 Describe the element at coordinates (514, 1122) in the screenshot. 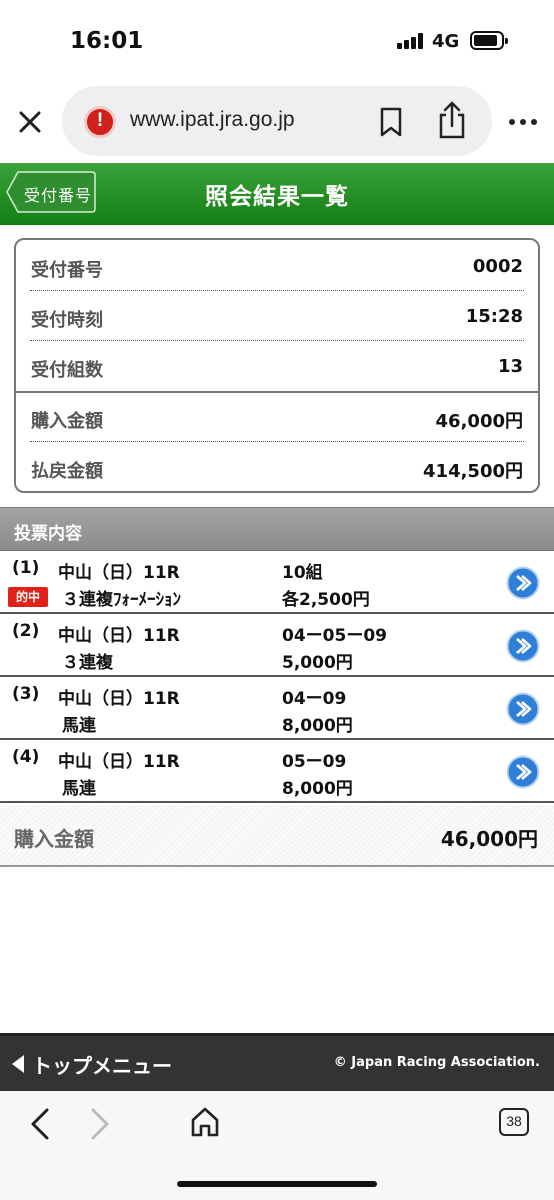

I see `tabs-button: 38` at that location.